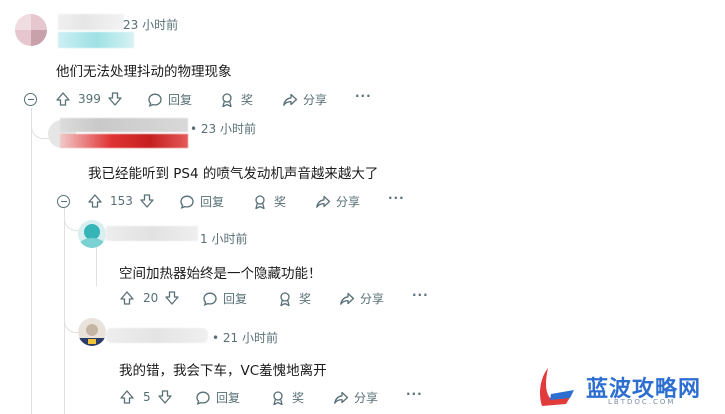 This screenshot has width=725, height=414. I want to click on vote-group: 5, so click(146, 397).